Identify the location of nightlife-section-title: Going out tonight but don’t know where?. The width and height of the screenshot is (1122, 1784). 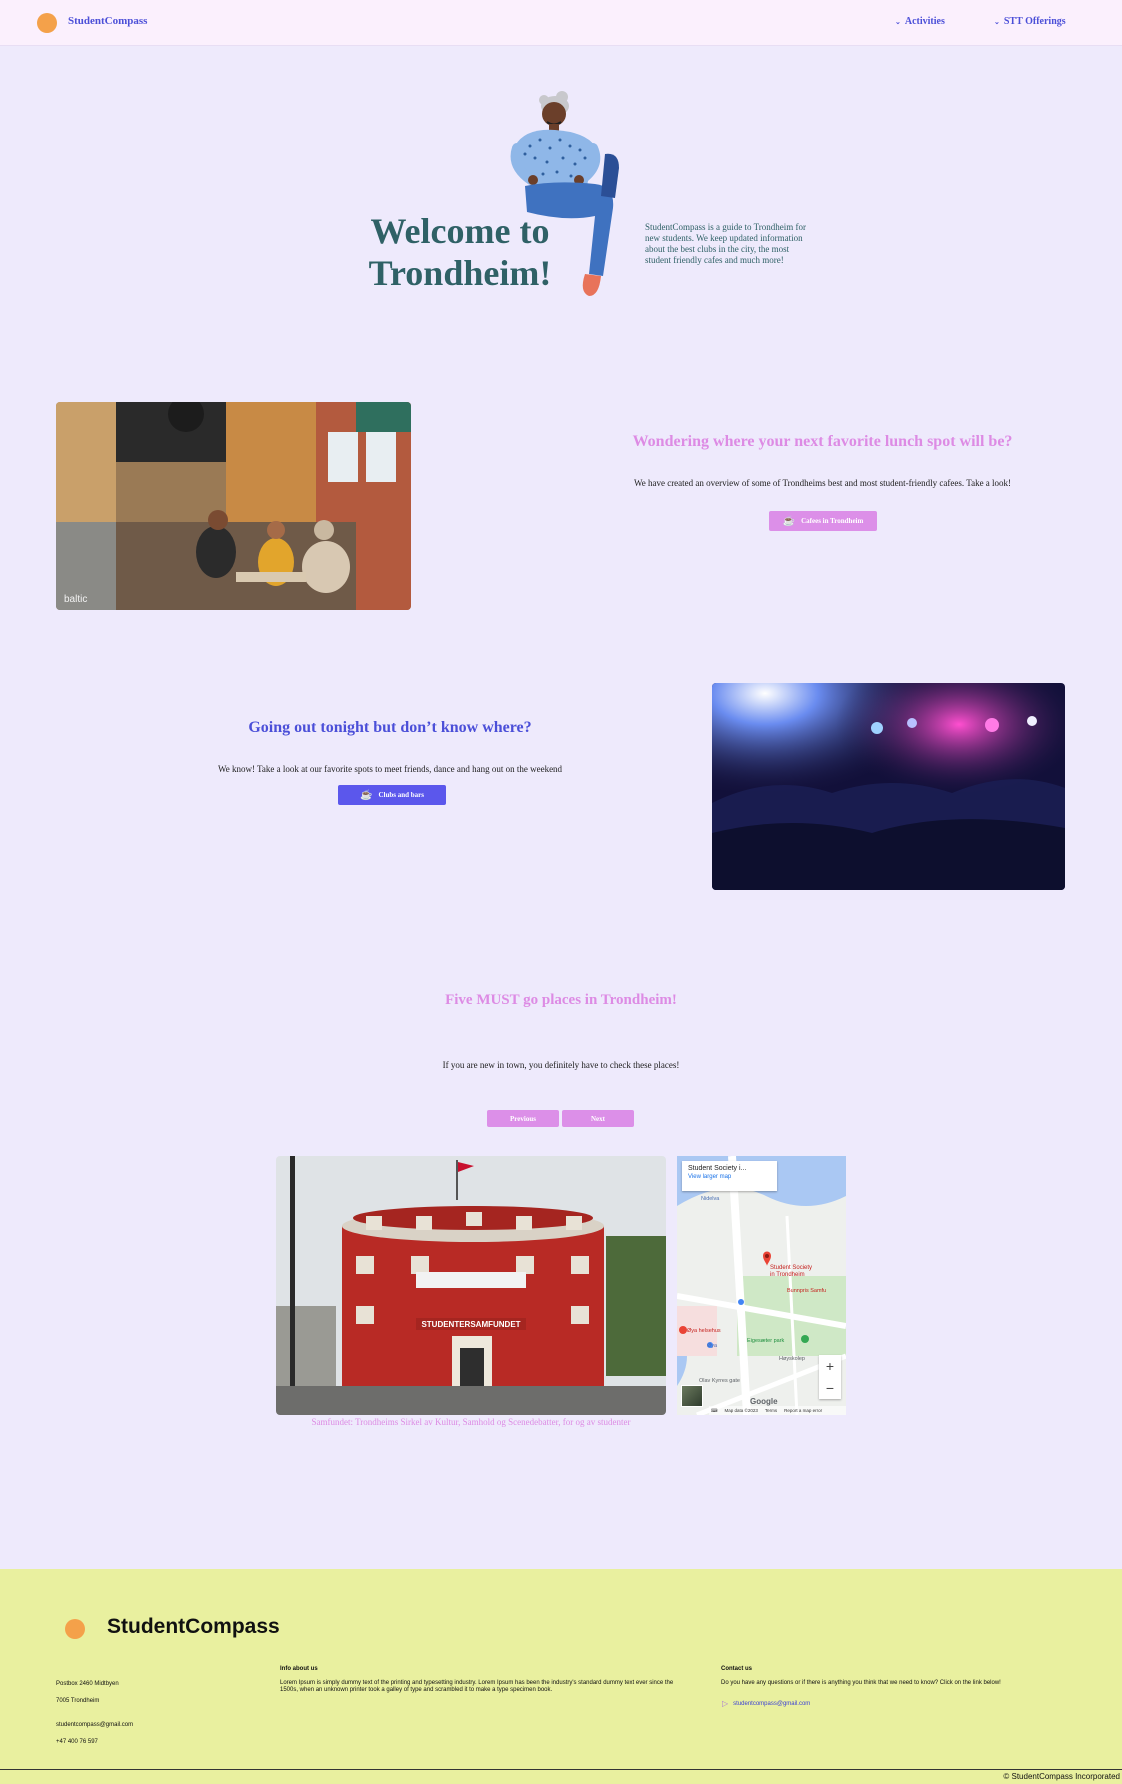
(390, 727).